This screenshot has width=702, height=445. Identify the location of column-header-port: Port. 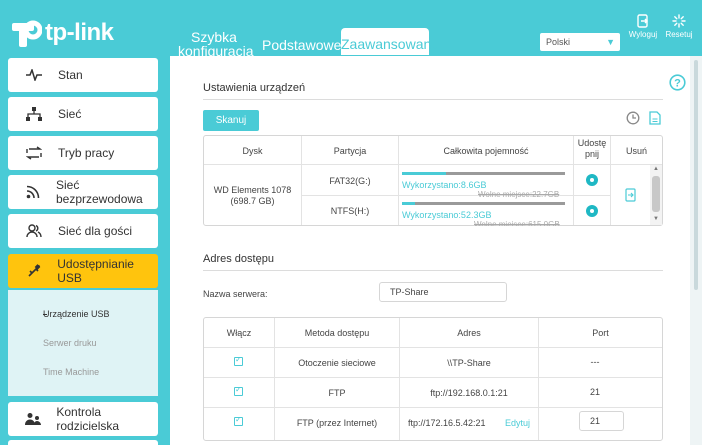
(600, 333).